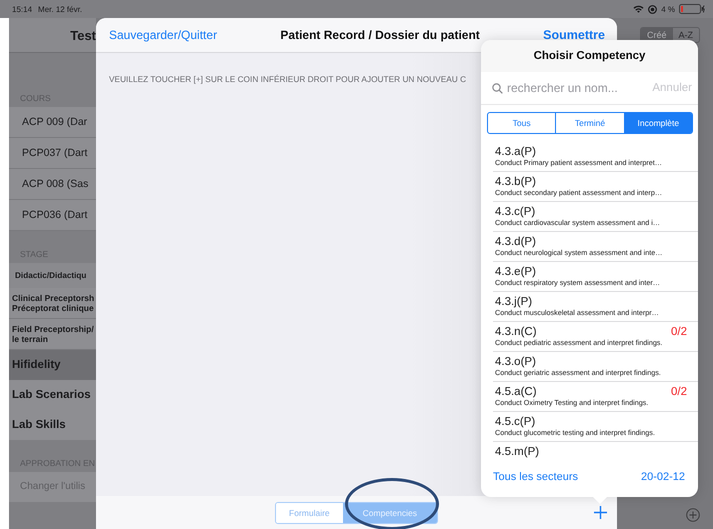 The height and width of the screenshot is (529, 713). I want to click on status-time: 15:14, so click(22, 9).